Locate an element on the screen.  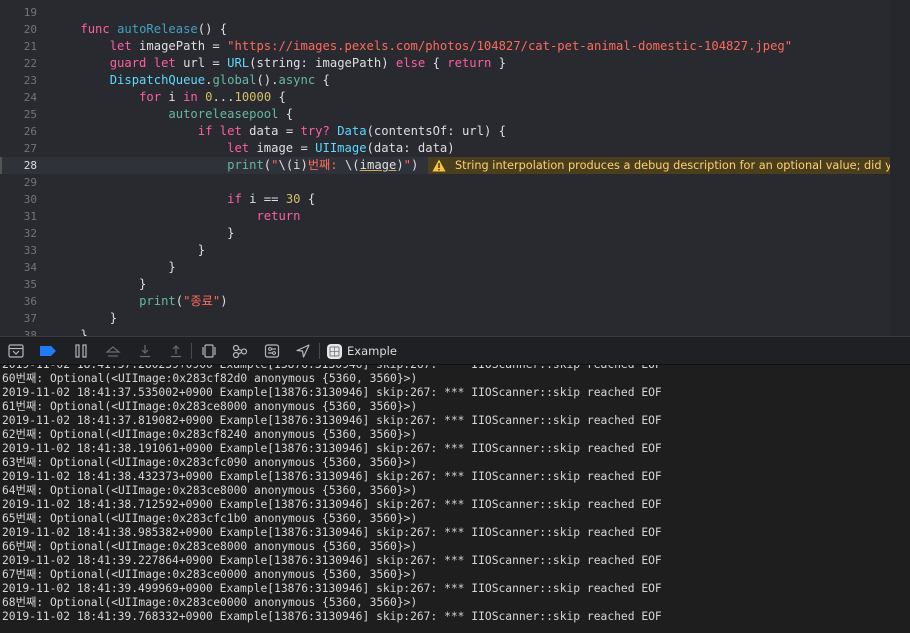
line-number: 27 is located at coordinates (18, 148).